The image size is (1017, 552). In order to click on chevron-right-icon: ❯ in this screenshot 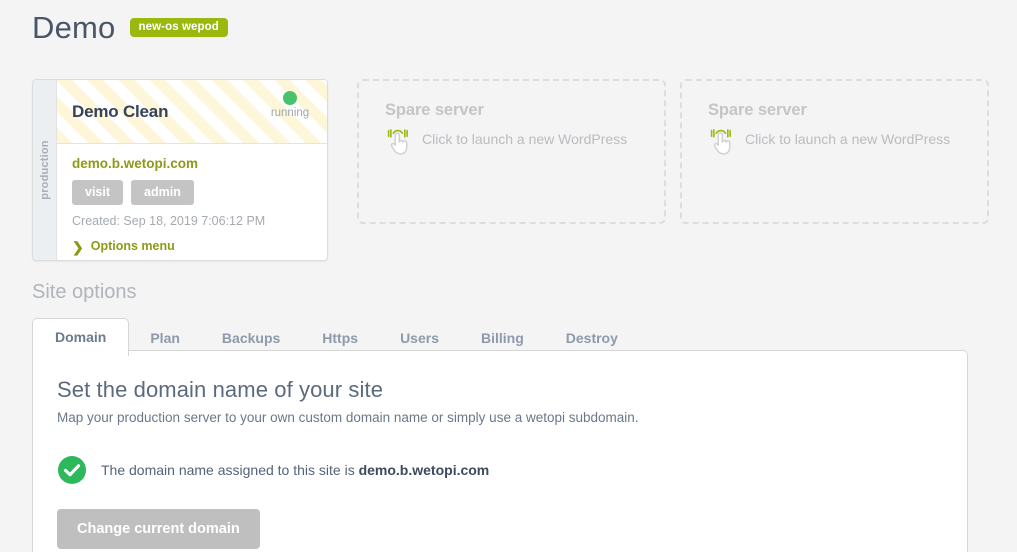, I will do `click(78, 246)`.